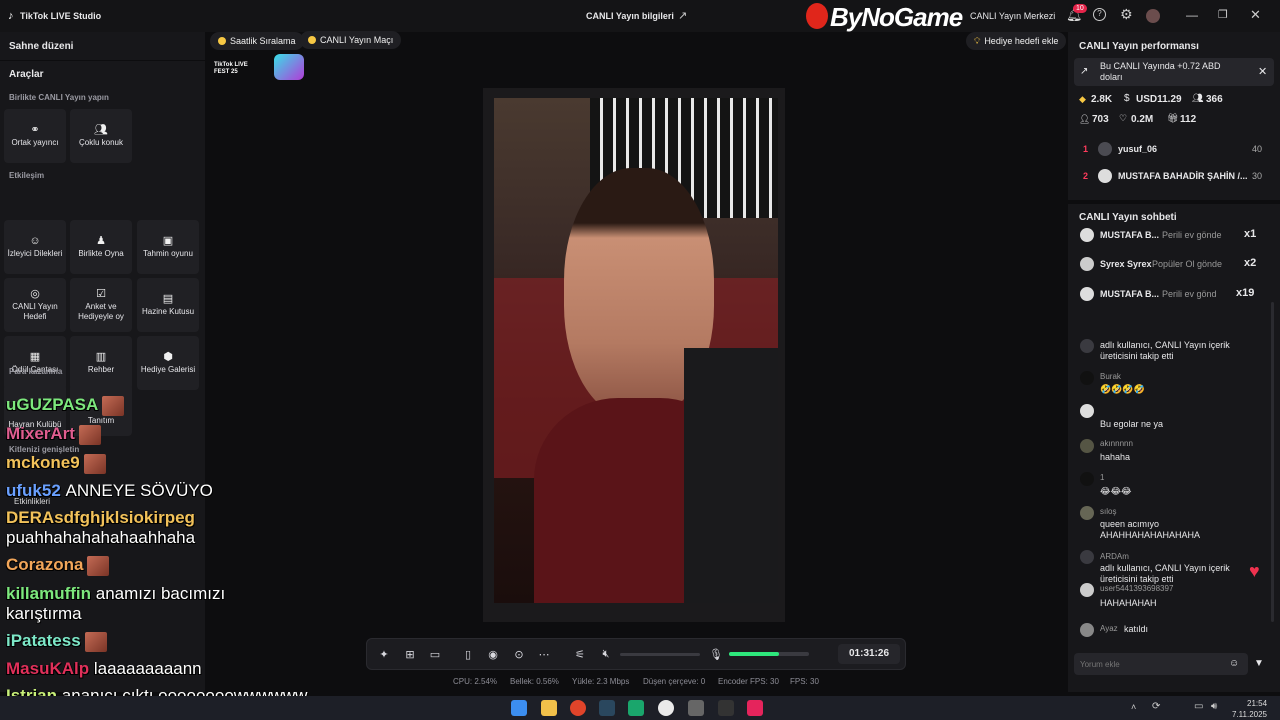  Describe the element at coordinates (35, 311) in the screenshot. I see `live-goal-label: CANLI Yayın Hedefi` at that location.